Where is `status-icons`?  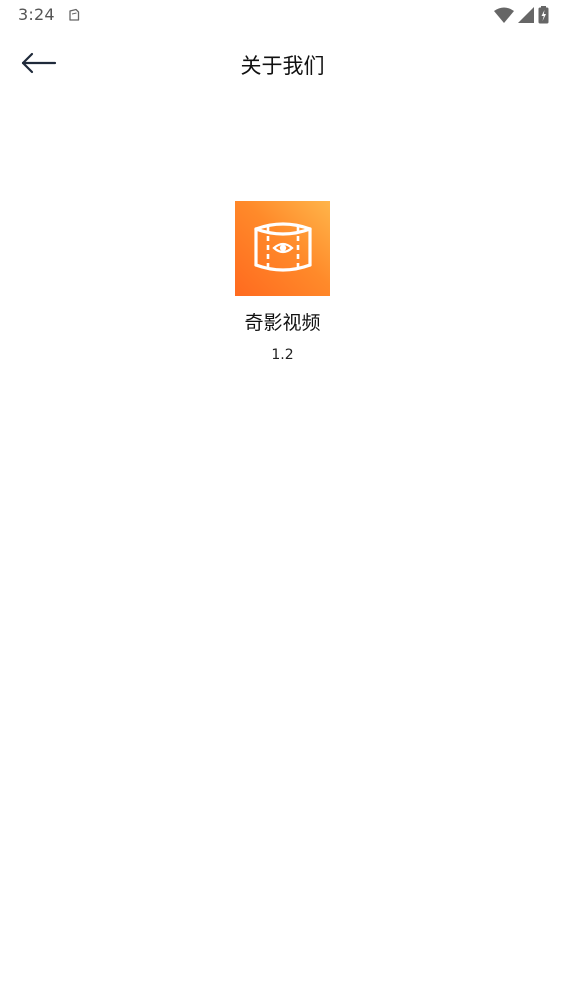 status-icons is located at coordinates (521, 17).